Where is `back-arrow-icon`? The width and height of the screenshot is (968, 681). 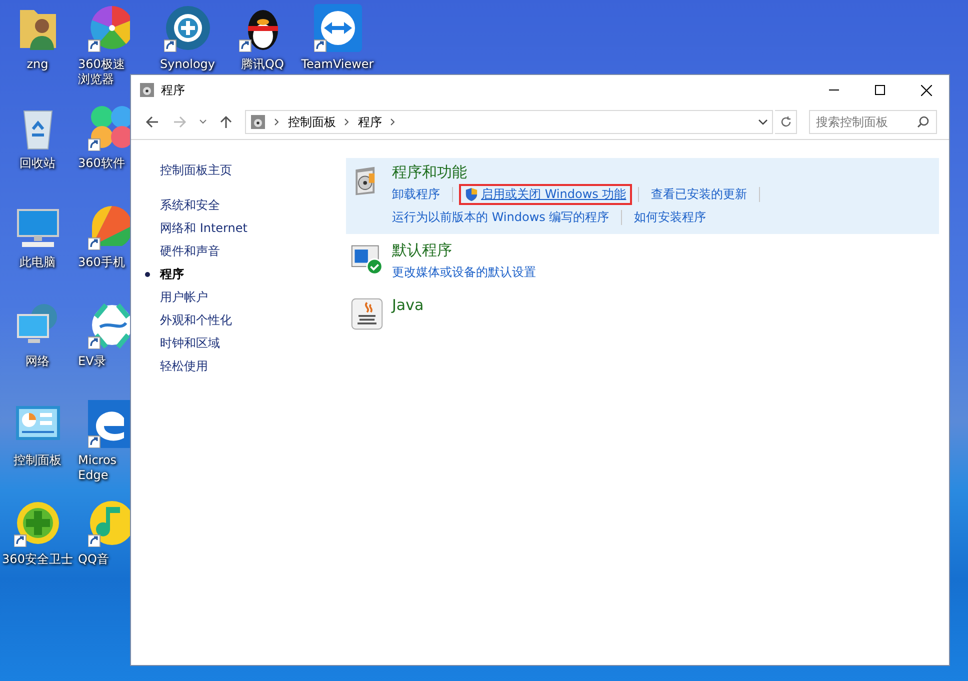
back-arrow-icon is located at coordinates (152, 122).